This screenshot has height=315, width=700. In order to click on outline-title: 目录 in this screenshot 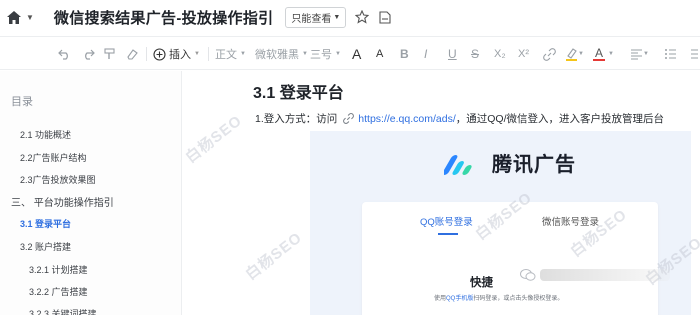, I will do `click(22, 102)`.